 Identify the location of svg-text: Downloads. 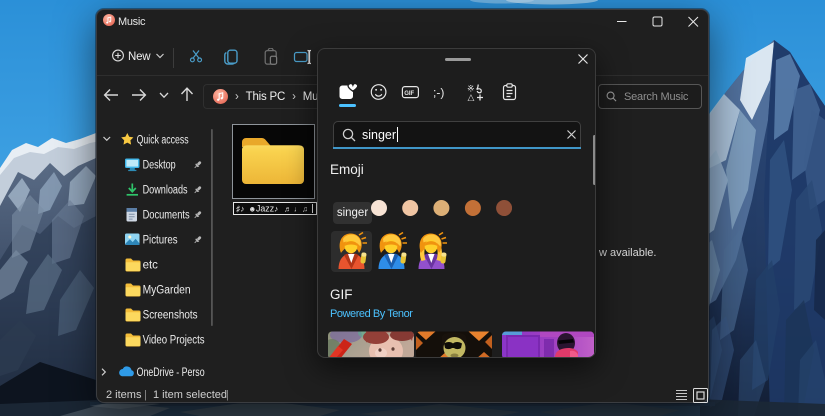
(165, 190).